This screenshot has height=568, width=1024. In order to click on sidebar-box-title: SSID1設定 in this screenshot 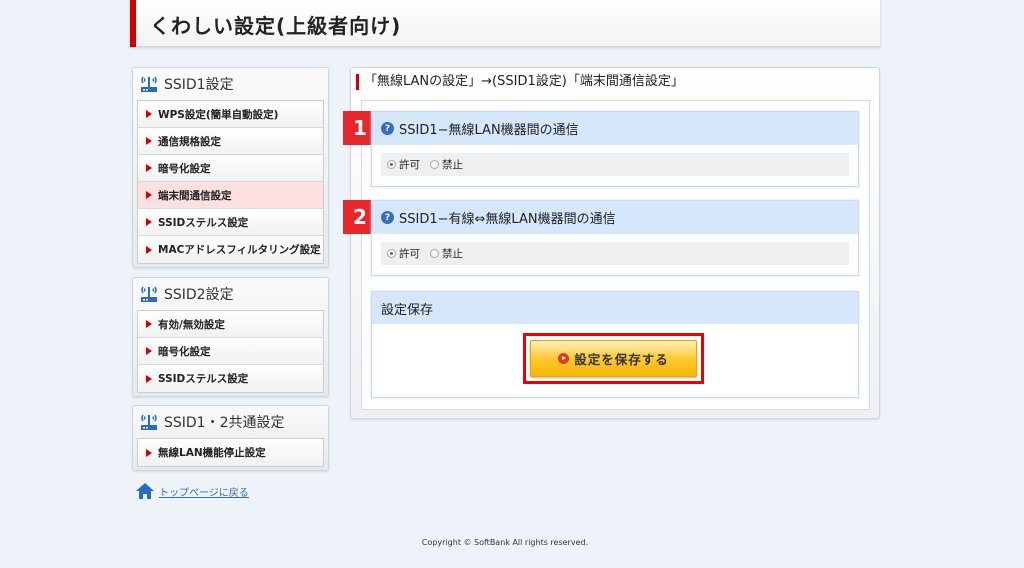, I will do `click(199, 85)`.